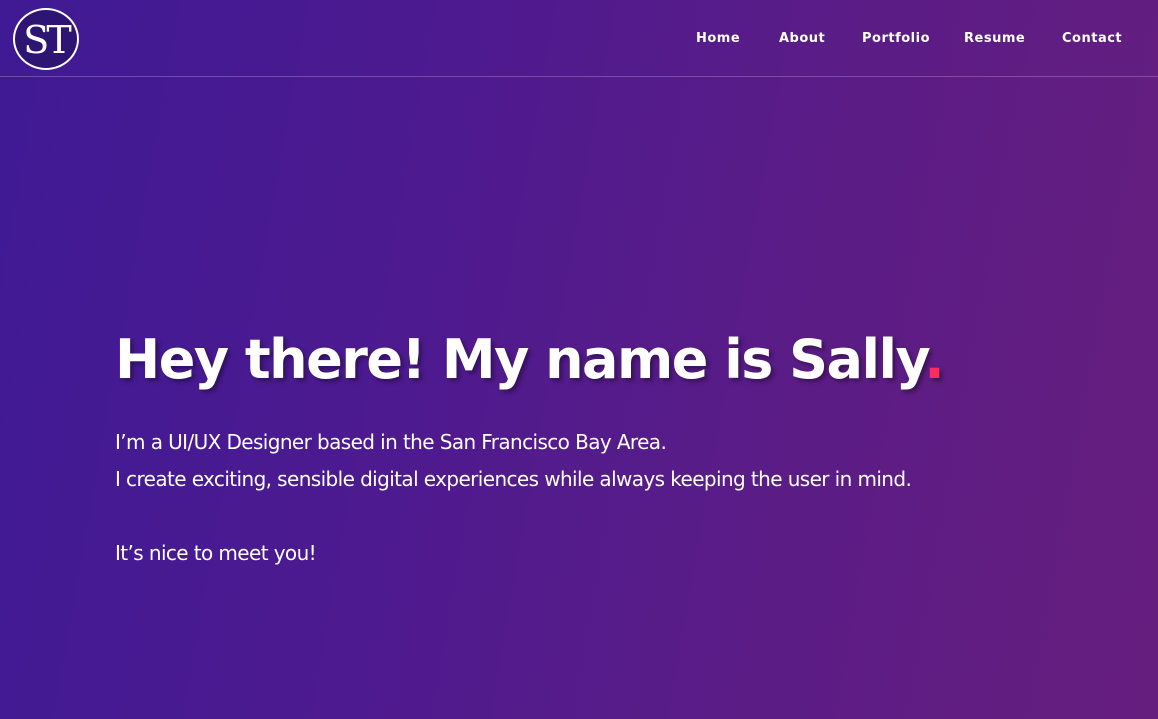  What do you see at coordinates (896, 38) in the screenshot?
I see `nav-portfolio-link: Portfolio` at bounding box center [896, 38].